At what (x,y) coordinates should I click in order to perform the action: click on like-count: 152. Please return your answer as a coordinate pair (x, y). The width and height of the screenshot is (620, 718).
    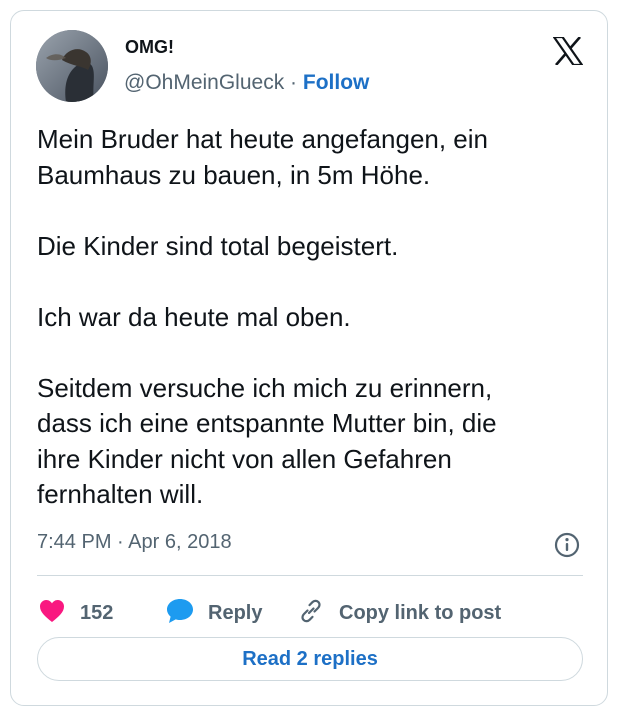
    Looking at the image, I should click on (97, 612).